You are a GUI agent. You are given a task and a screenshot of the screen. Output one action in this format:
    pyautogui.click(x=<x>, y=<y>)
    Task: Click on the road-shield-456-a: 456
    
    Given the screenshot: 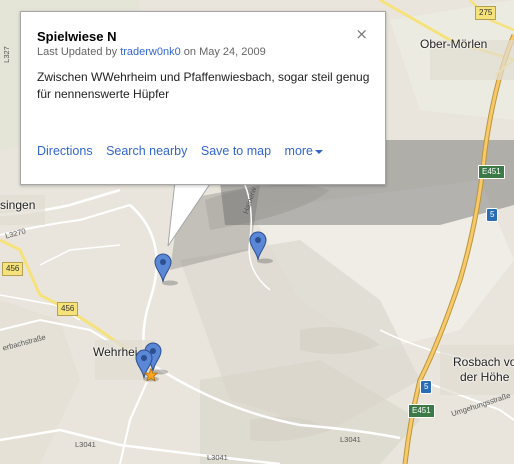 What is the action you would take?
    pyautogui.click(x=68, y=309)
    